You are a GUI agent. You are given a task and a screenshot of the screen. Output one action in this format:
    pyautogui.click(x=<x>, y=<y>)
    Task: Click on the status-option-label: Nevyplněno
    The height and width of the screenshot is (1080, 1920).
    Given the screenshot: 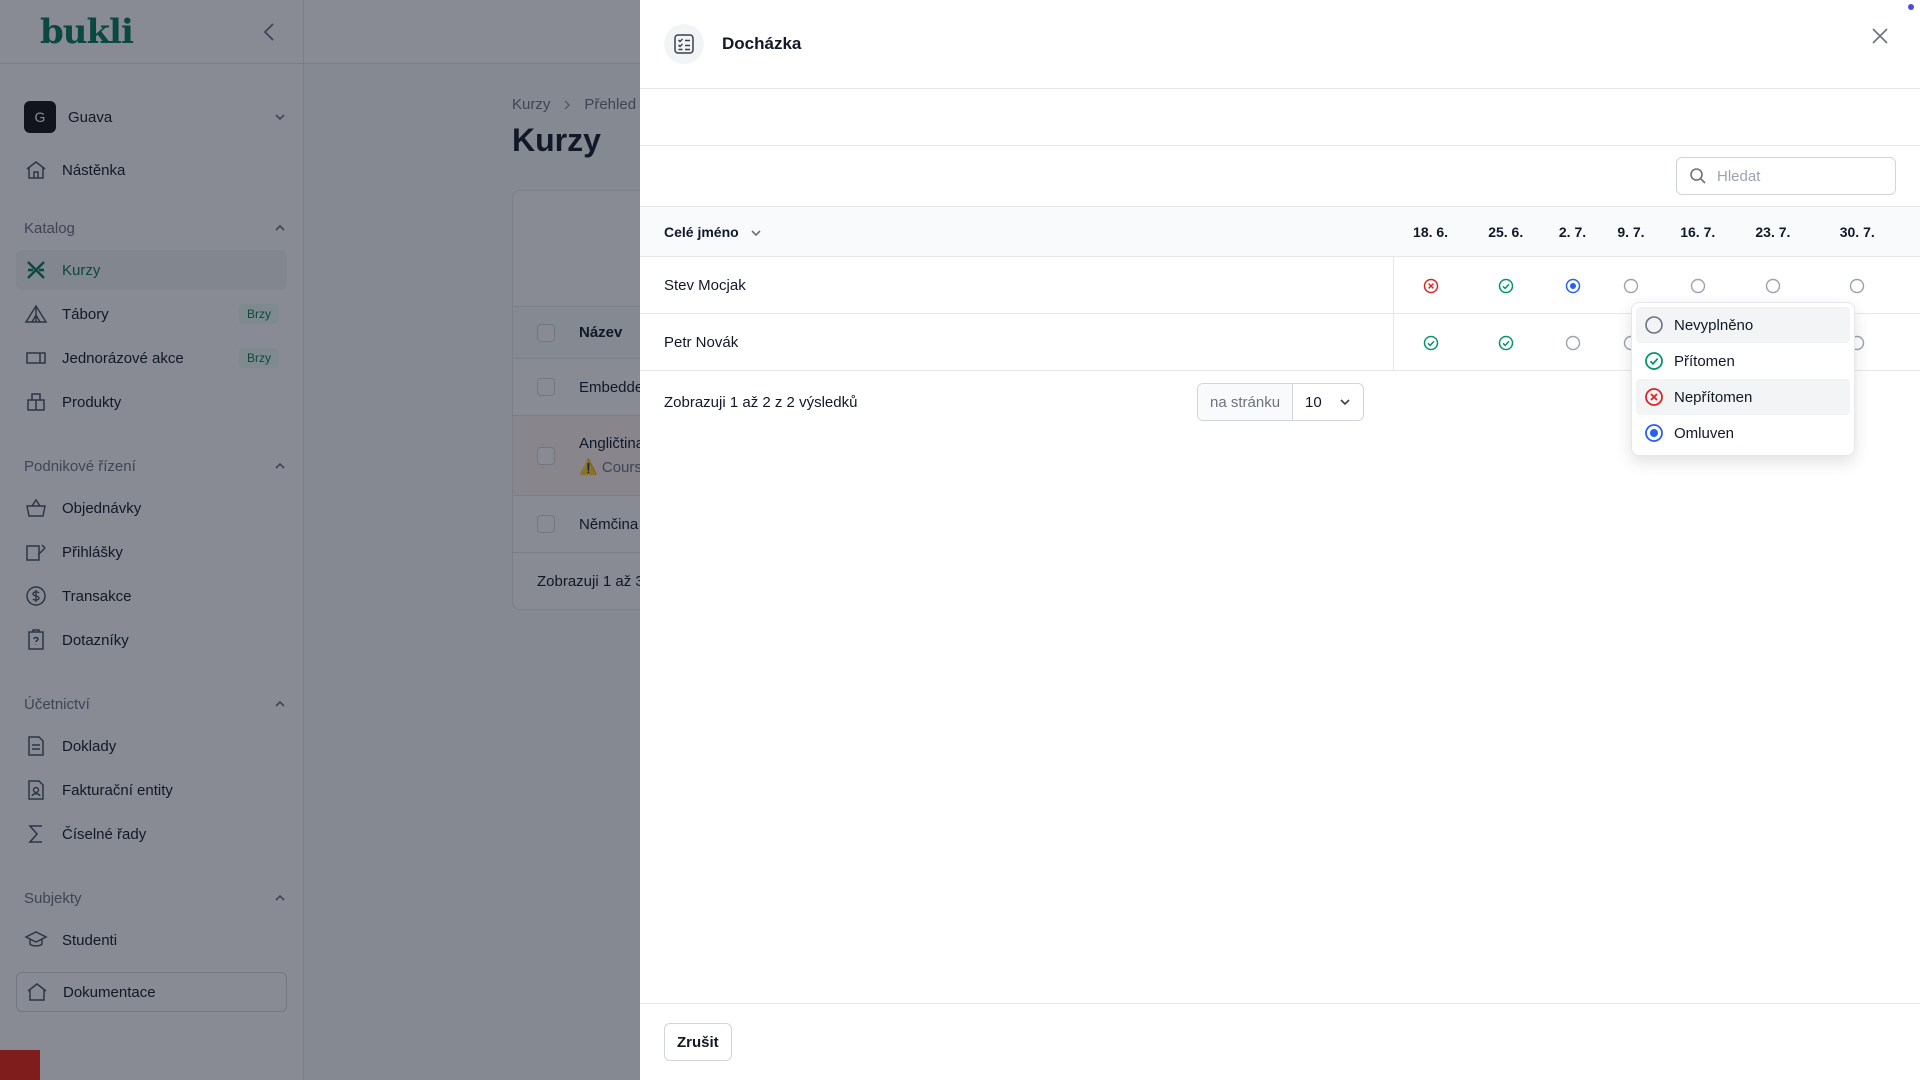 What is the action you would take?
    pyautogui.click(x=1714, y=325)
    